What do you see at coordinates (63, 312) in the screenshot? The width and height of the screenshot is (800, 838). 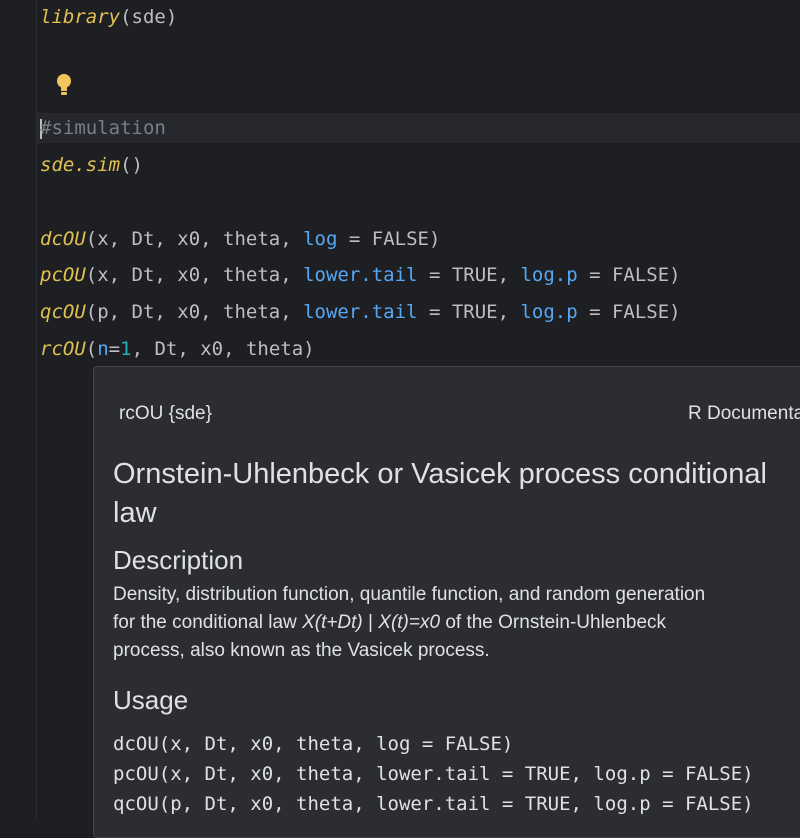 I see `function-name: qcOU` at bounding box center [63, 312].